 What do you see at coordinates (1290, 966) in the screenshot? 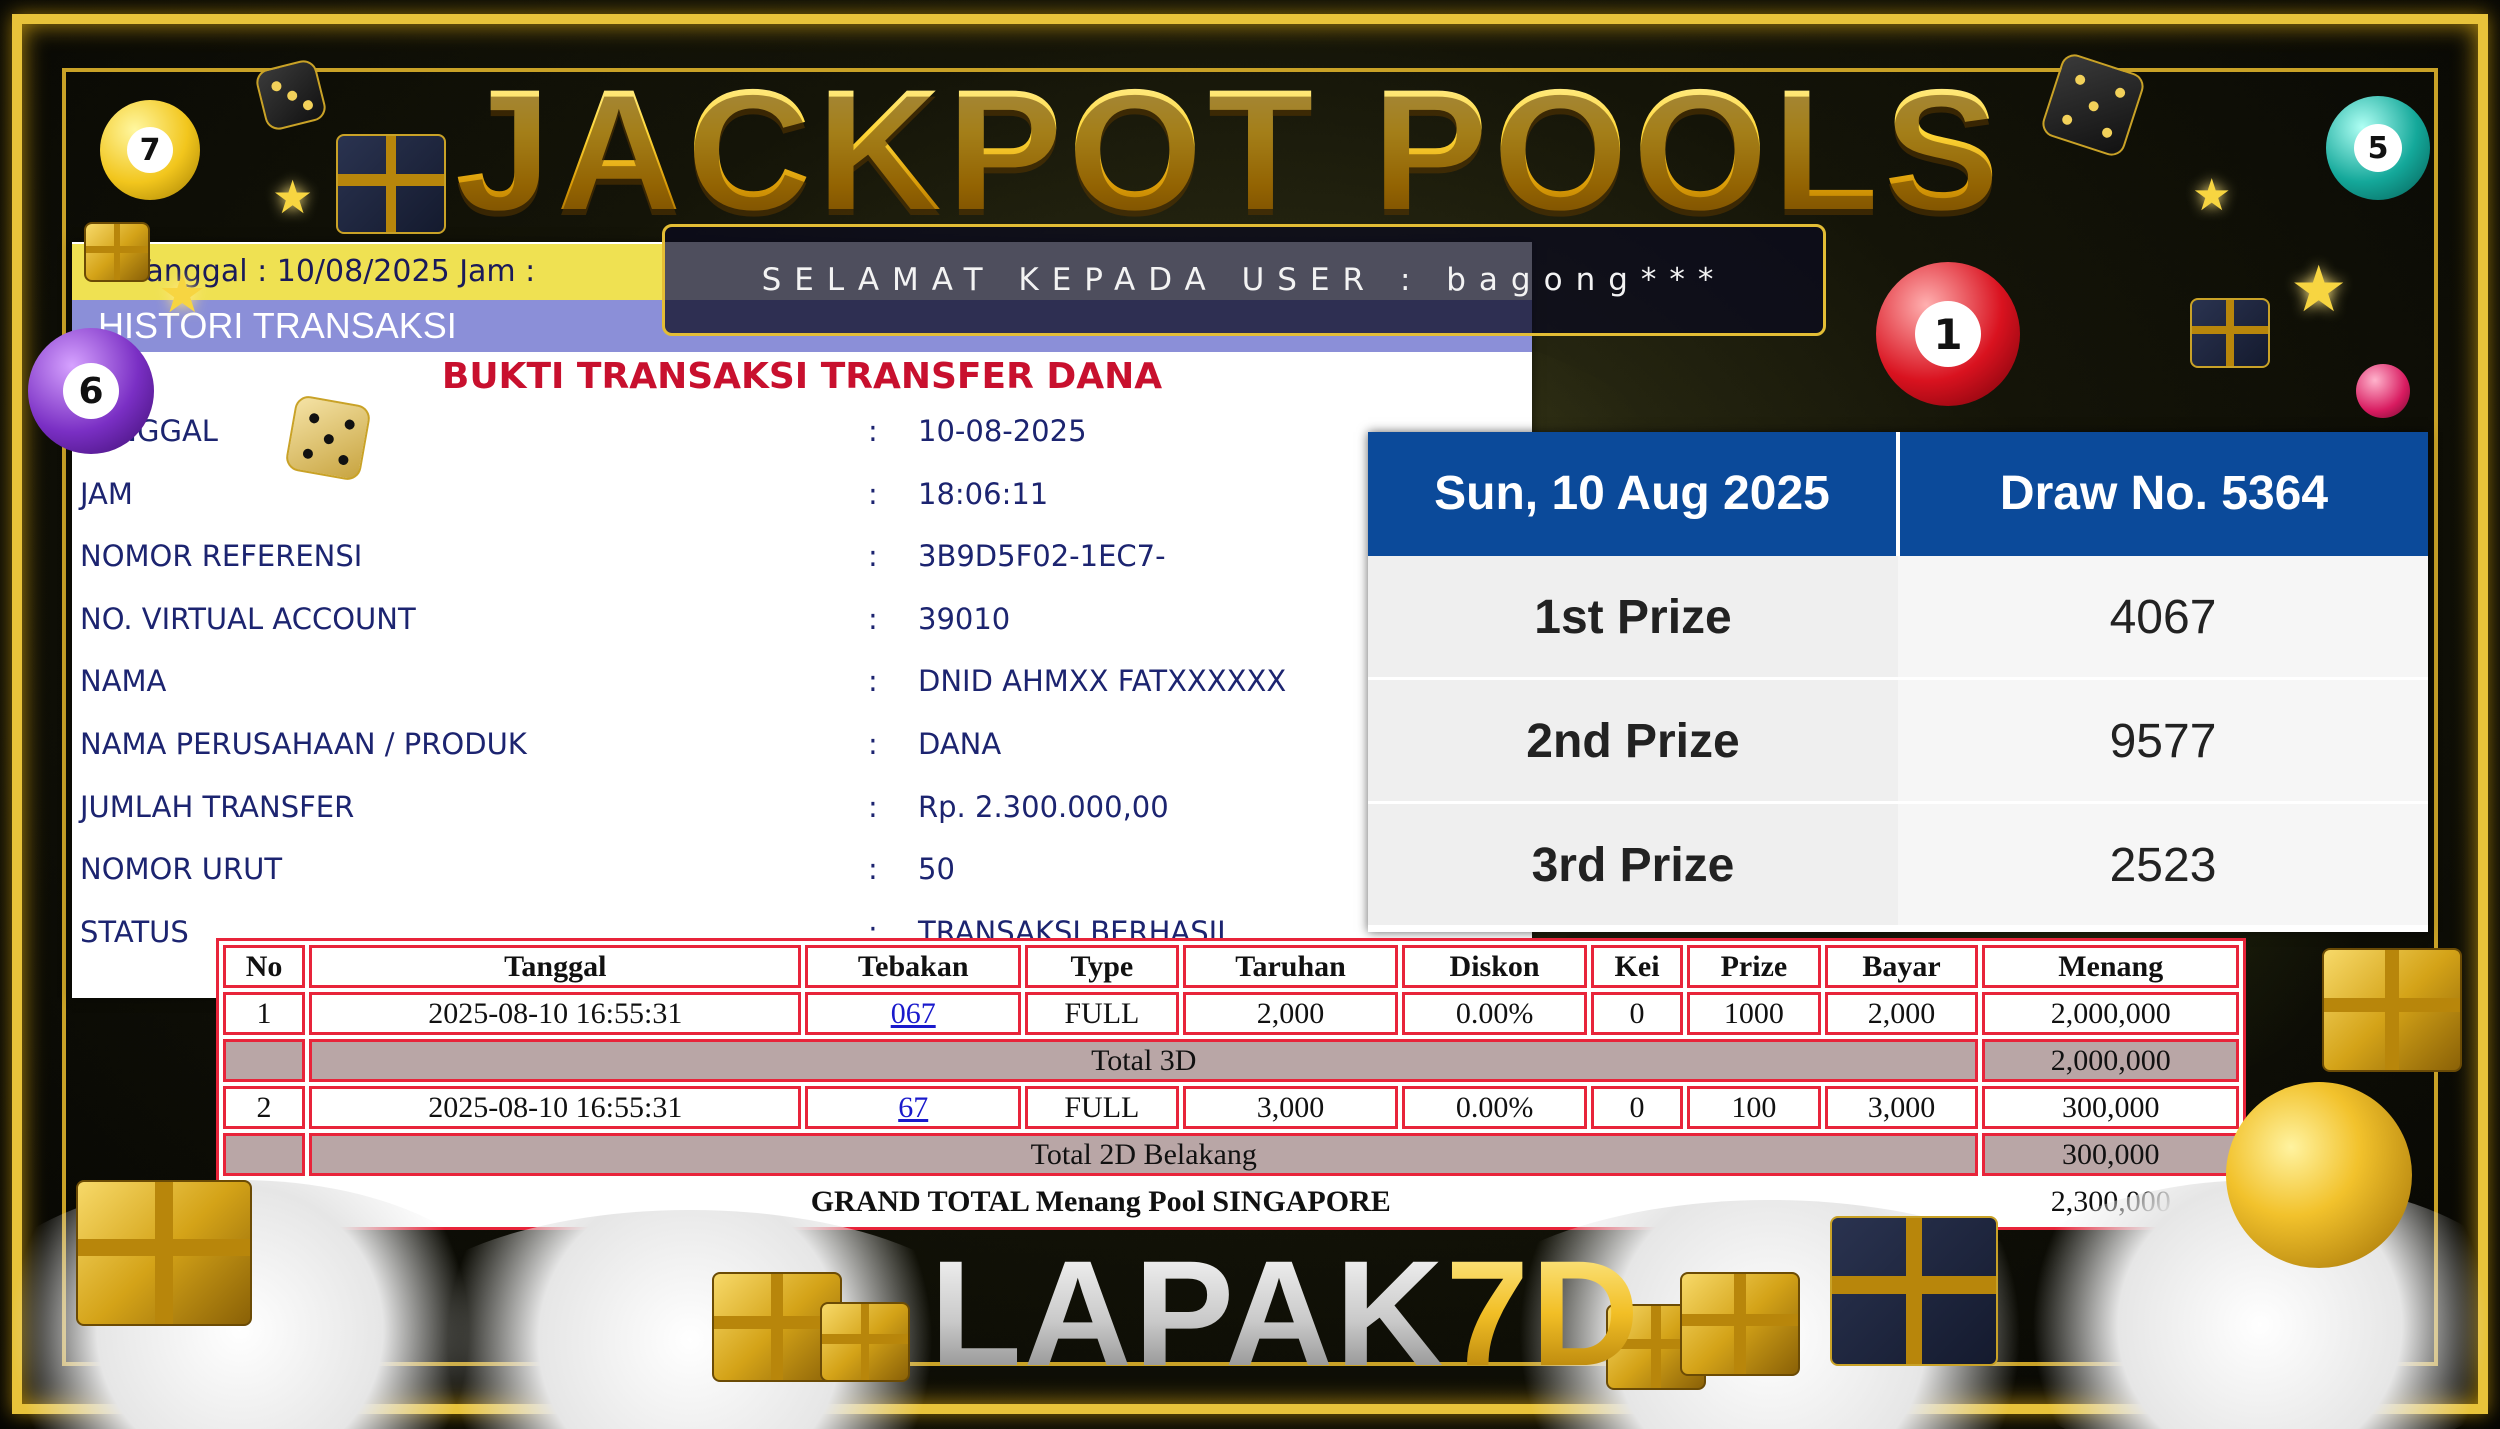
I see `col-header: Taruhan` at bounding box center [1290, 966].